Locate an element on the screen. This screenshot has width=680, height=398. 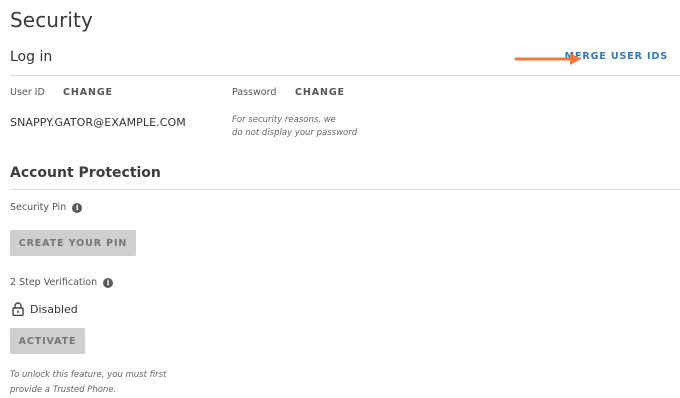
password-label: Password is located at coordinates (254, 92).